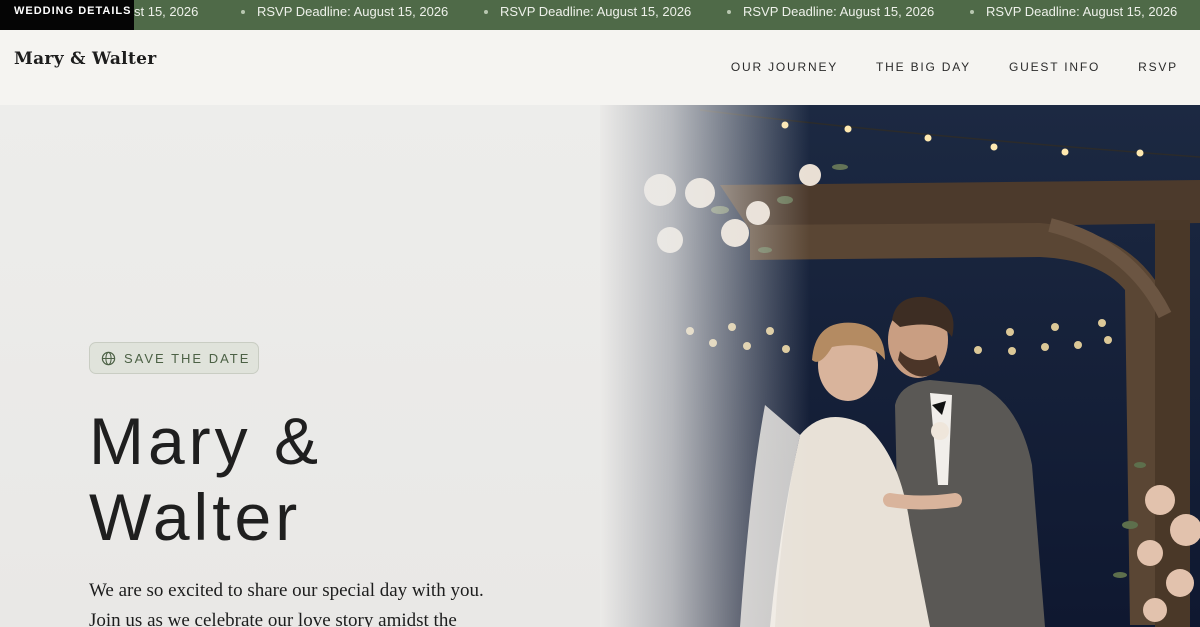 The height and width of the screenshot is (627, 1200). I want to click on ticker-item-partial: st 15, 2026, so click(166, 11).